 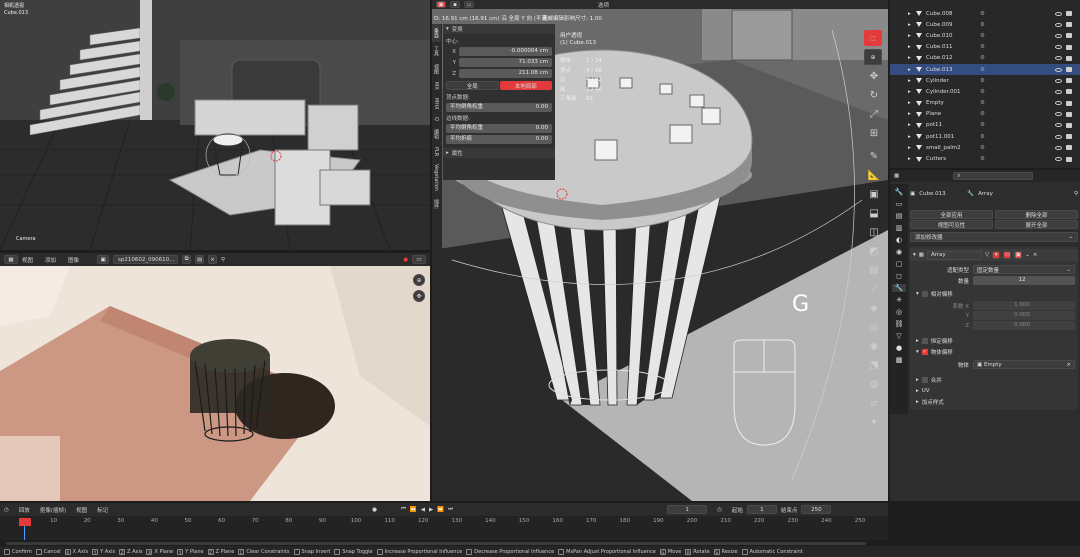 I want to click on outliner-item: ▸ small_palm2 ⚙, so click(x=985, y=147).